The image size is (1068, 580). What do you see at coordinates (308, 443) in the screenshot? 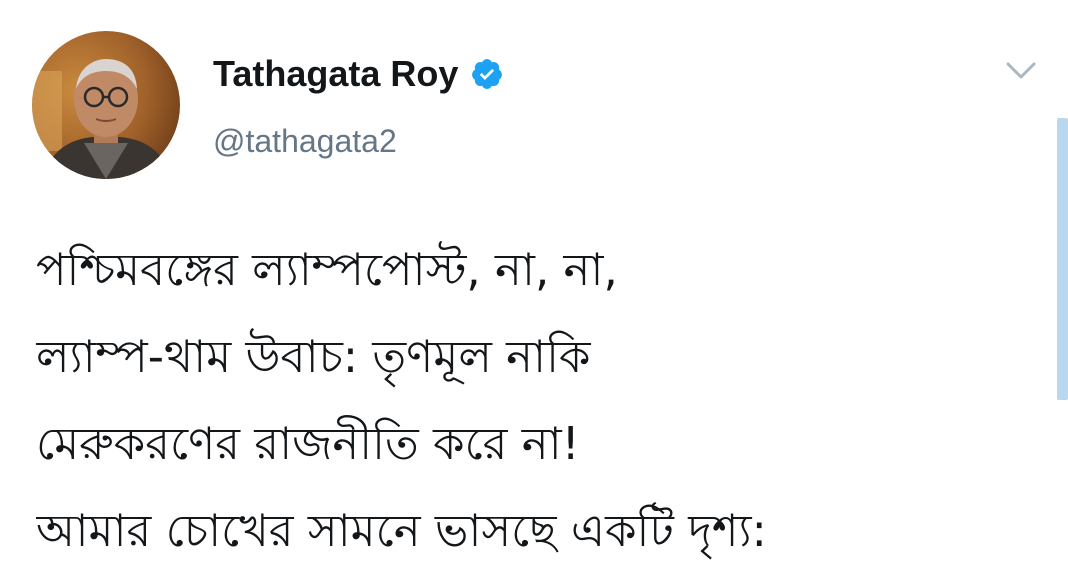
I see `tweet-text-line: মেরুকরণের রাজনীতি করে না!` at bounding box center [308, 443].